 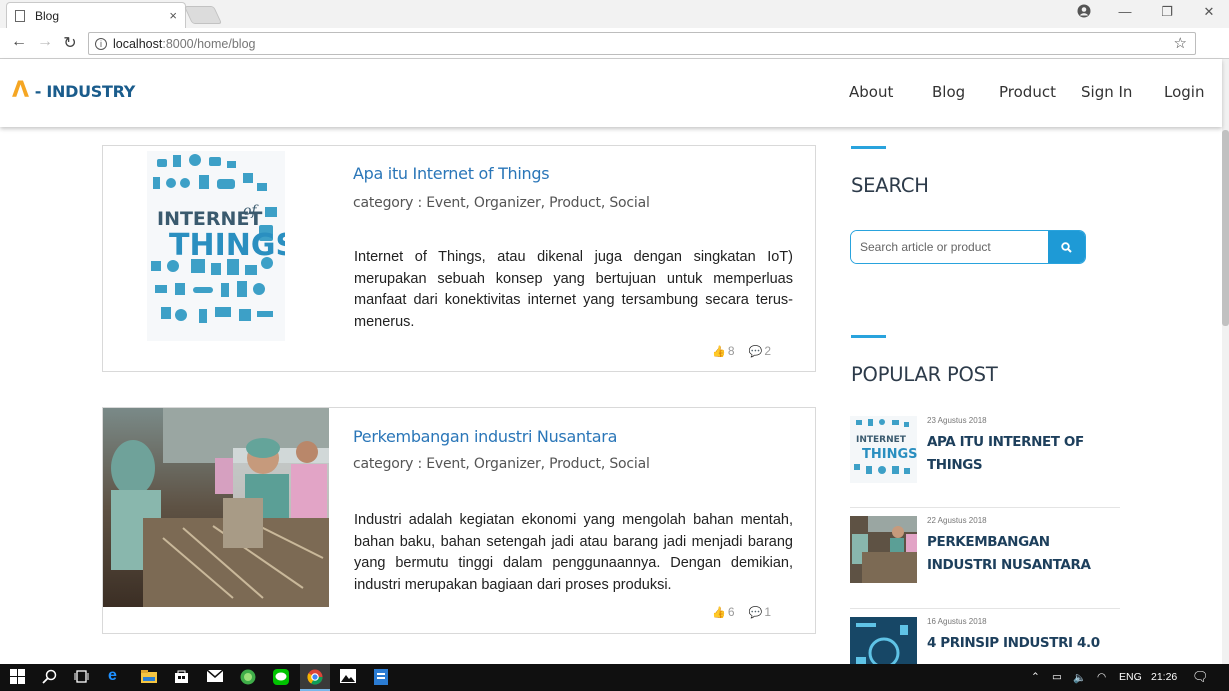 What do you see at coordinates (1184, 92) in the screenshot?
I see `nav-login: Login` at bounding box center [1184, 92].